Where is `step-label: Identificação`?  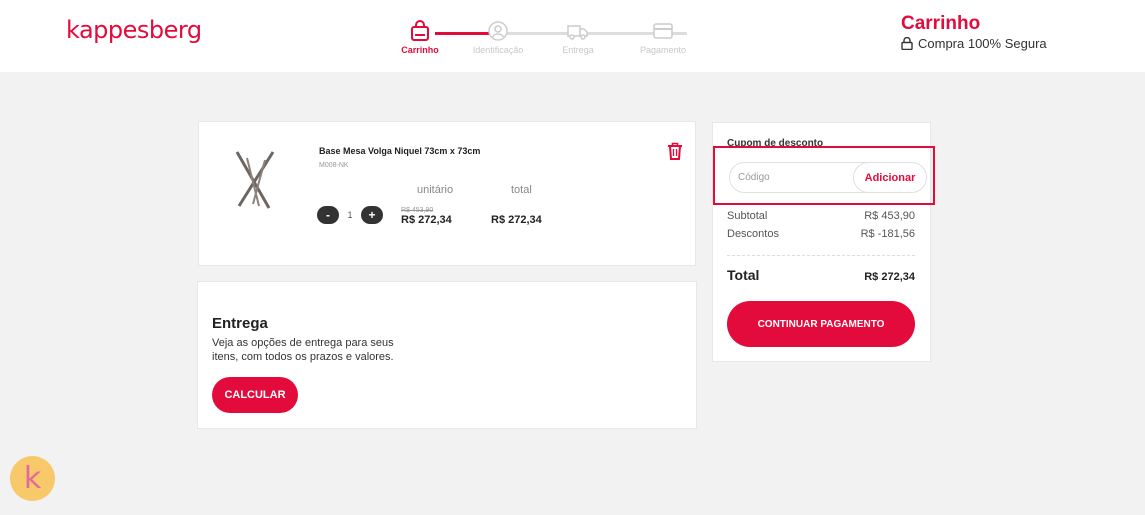 step-label: Identificação is located at coordinates (498, 50).